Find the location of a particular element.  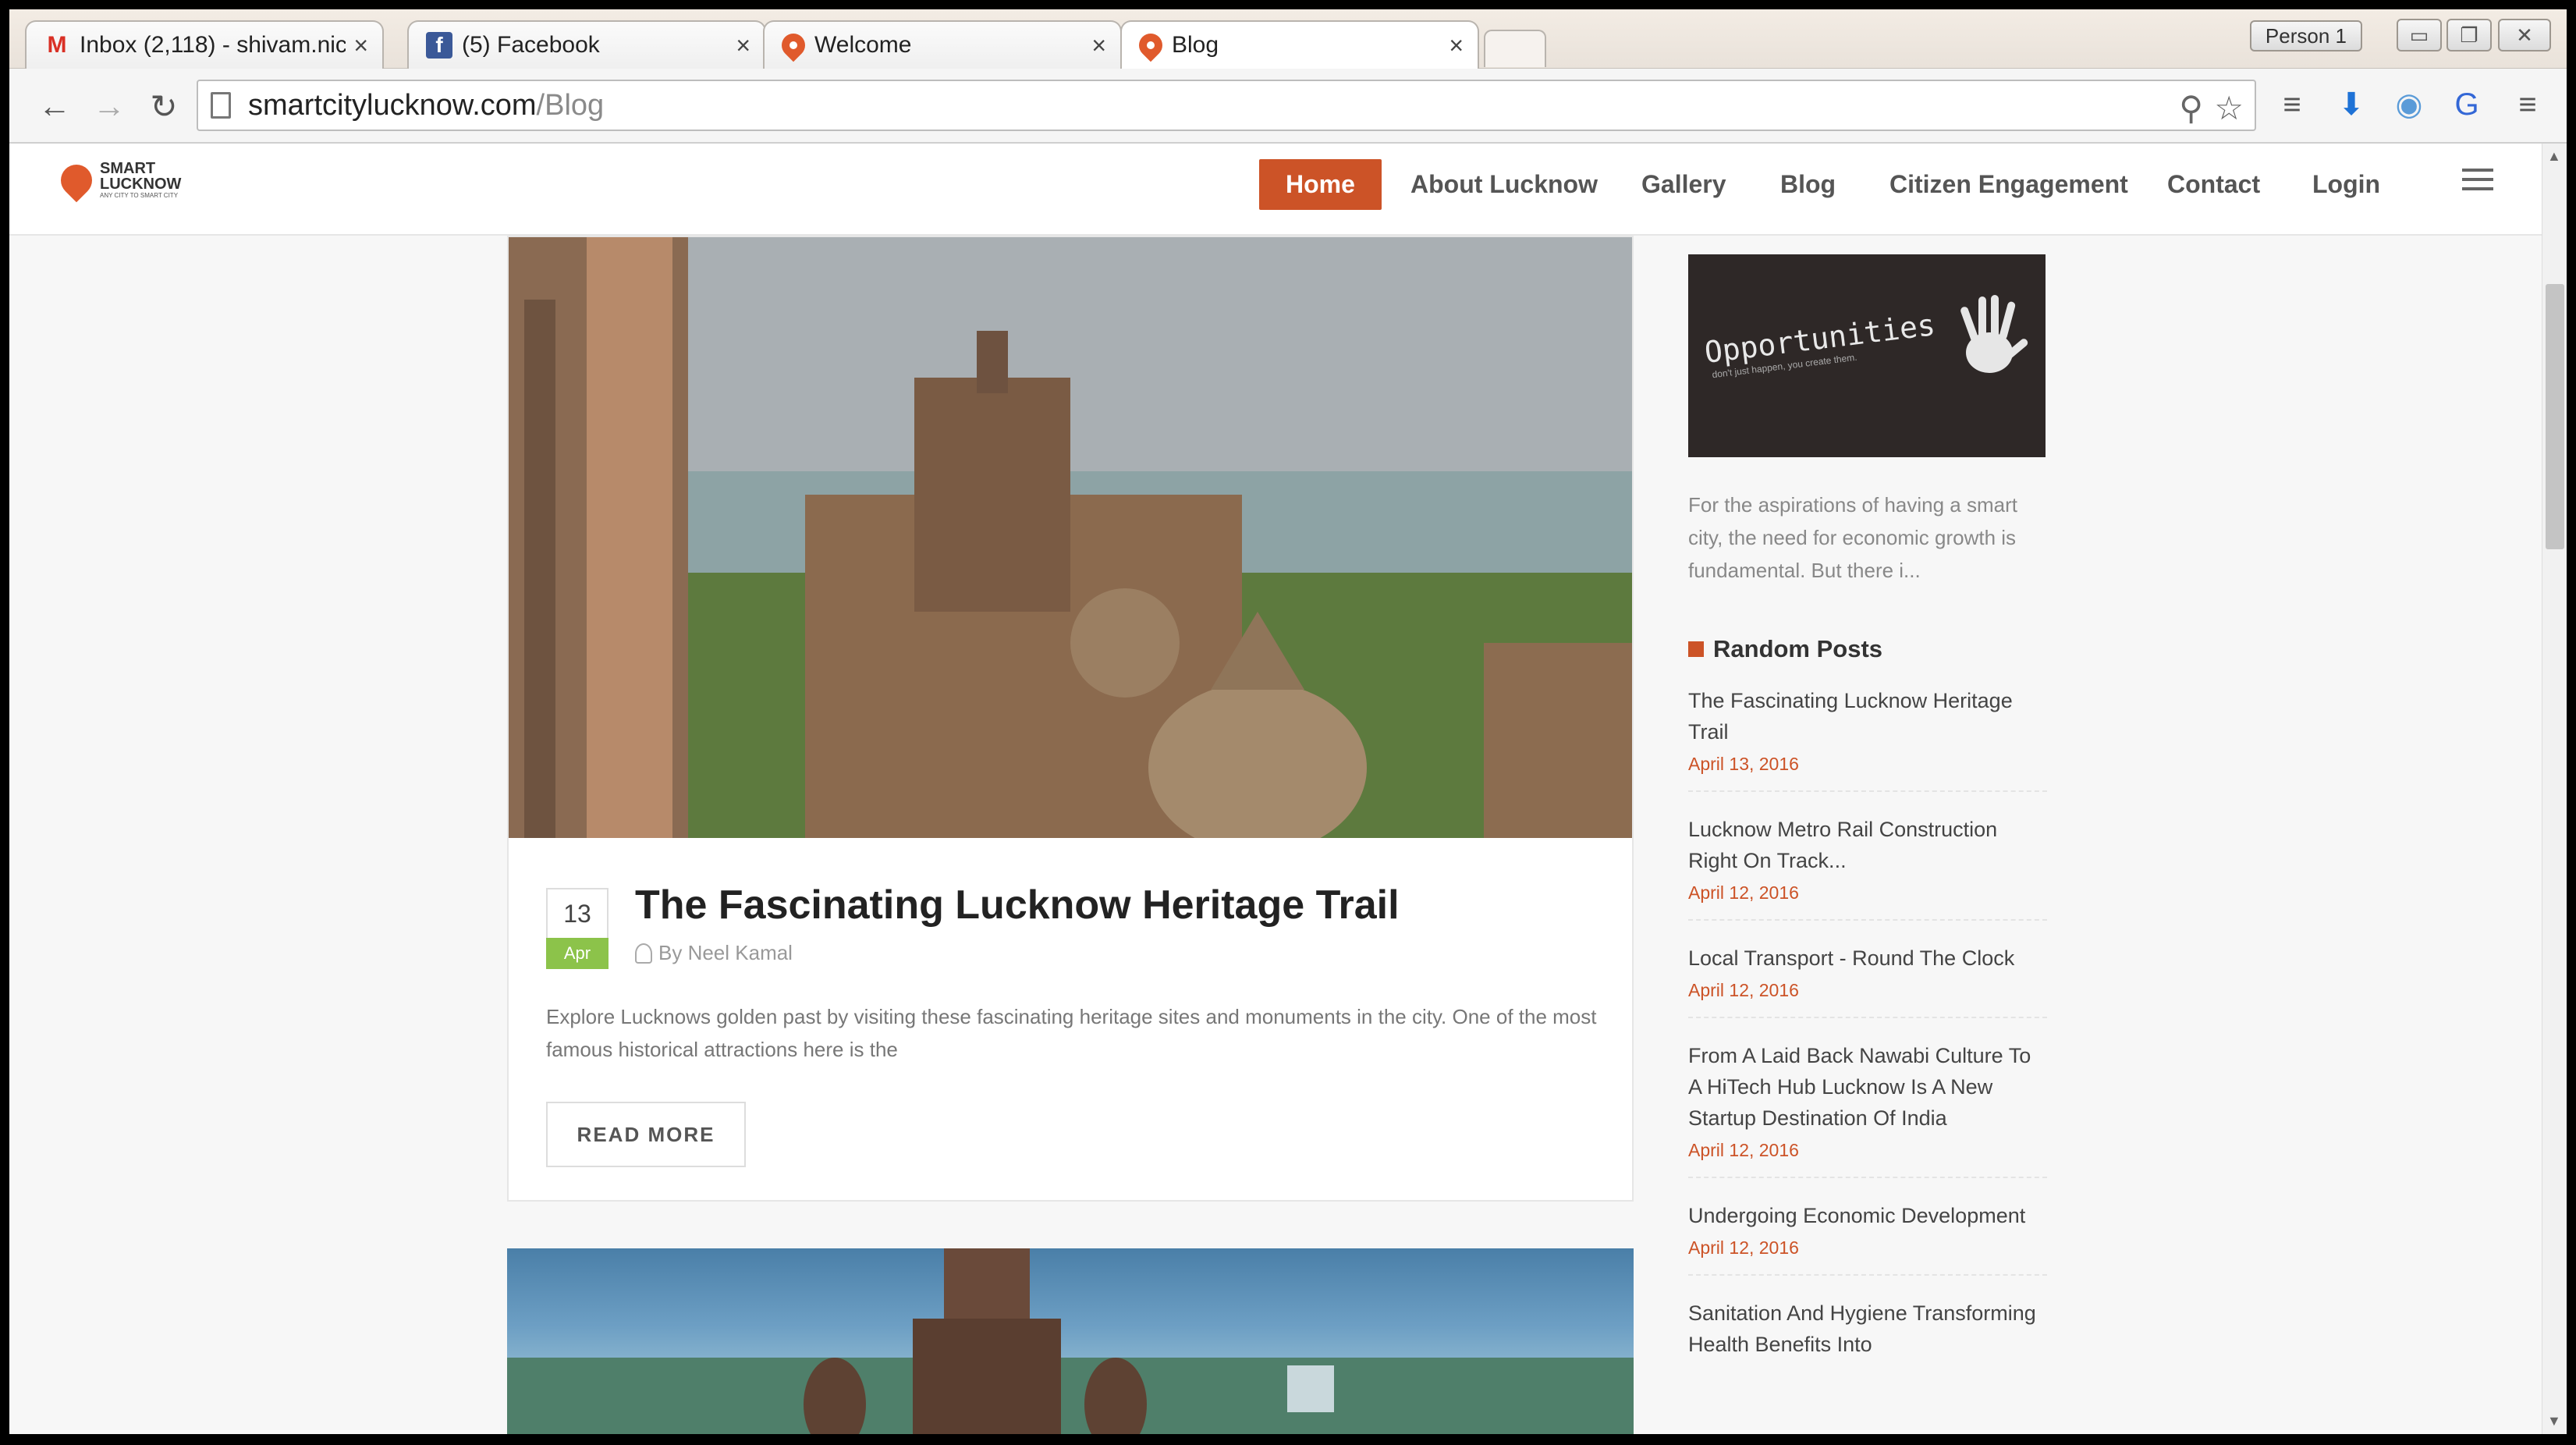

logo-line2: LUCKNOW is located at coordinates (141, 184).